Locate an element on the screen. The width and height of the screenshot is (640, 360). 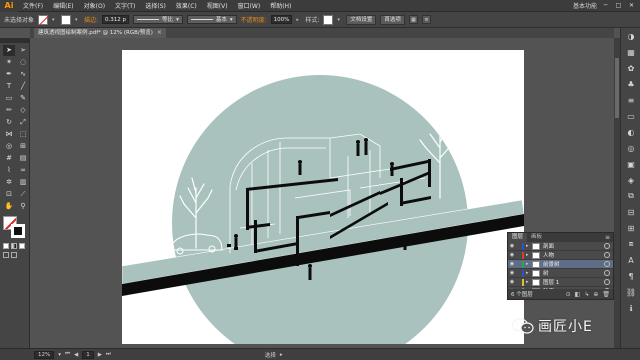
rotate-tool-icon: ↻ is located at coordinates (9, 122).